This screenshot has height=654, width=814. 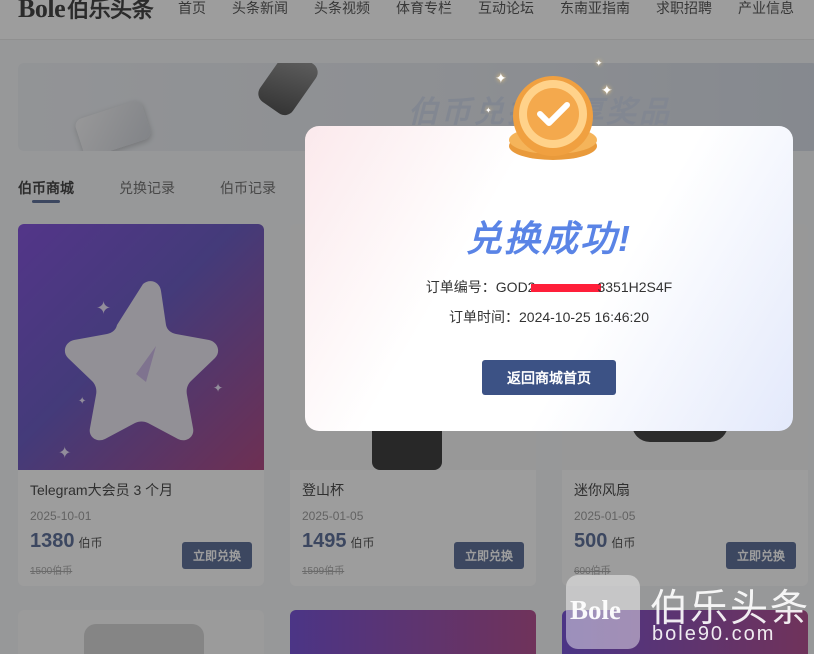 I want to click on watermark-logo-box: Bole, so click(x=603, y=612).